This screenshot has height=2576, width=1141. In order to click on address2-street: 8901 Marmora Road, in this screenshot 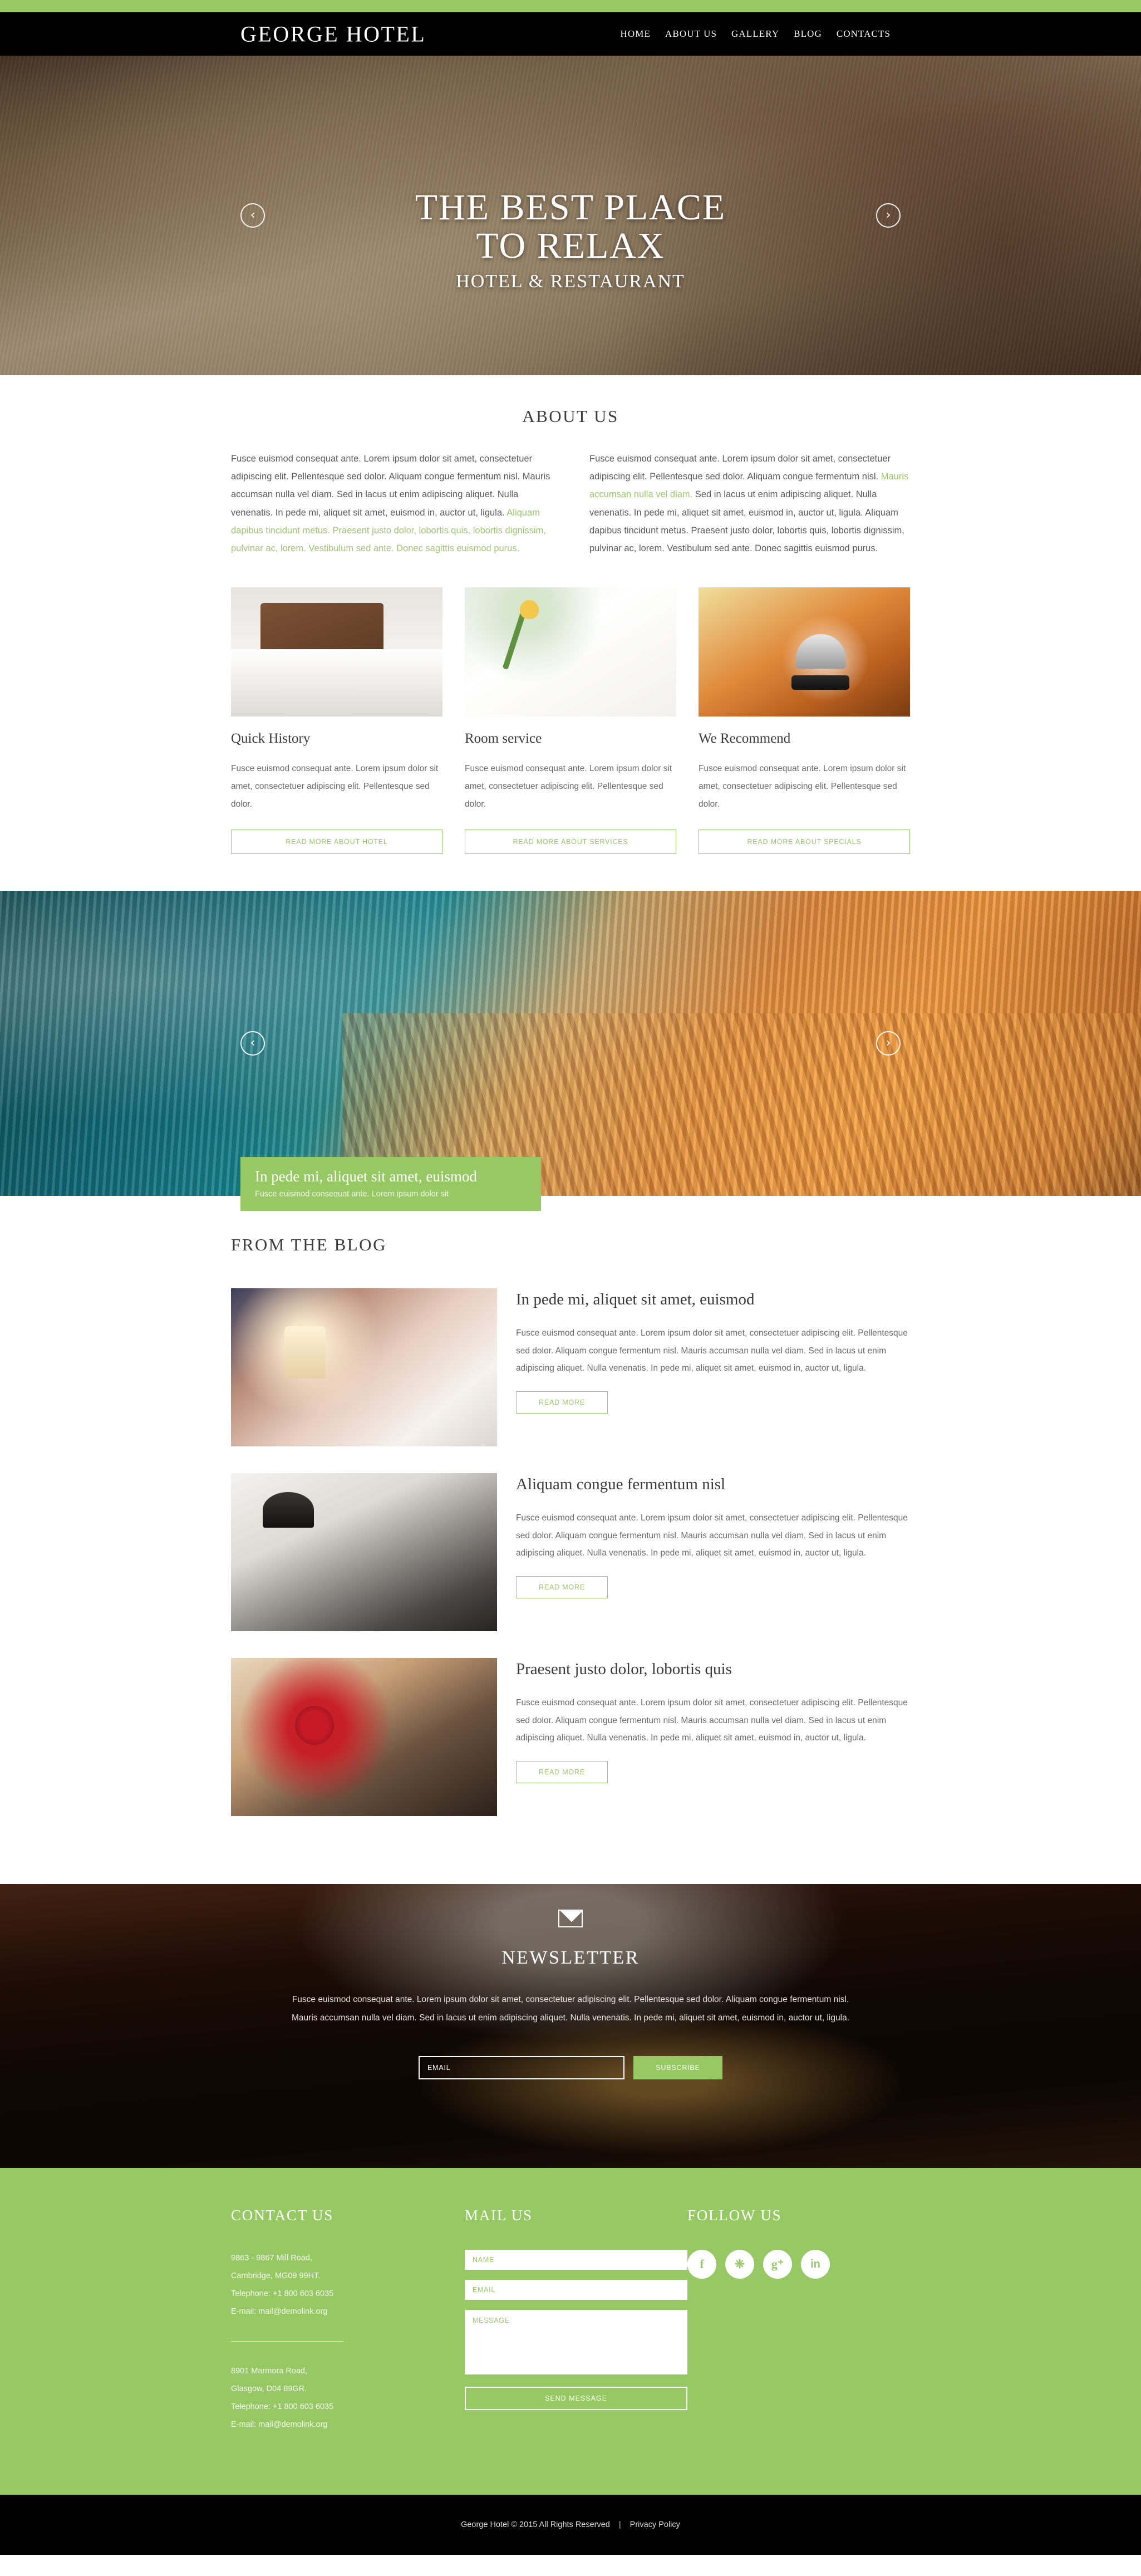, I will do `click(269, 2371)`.